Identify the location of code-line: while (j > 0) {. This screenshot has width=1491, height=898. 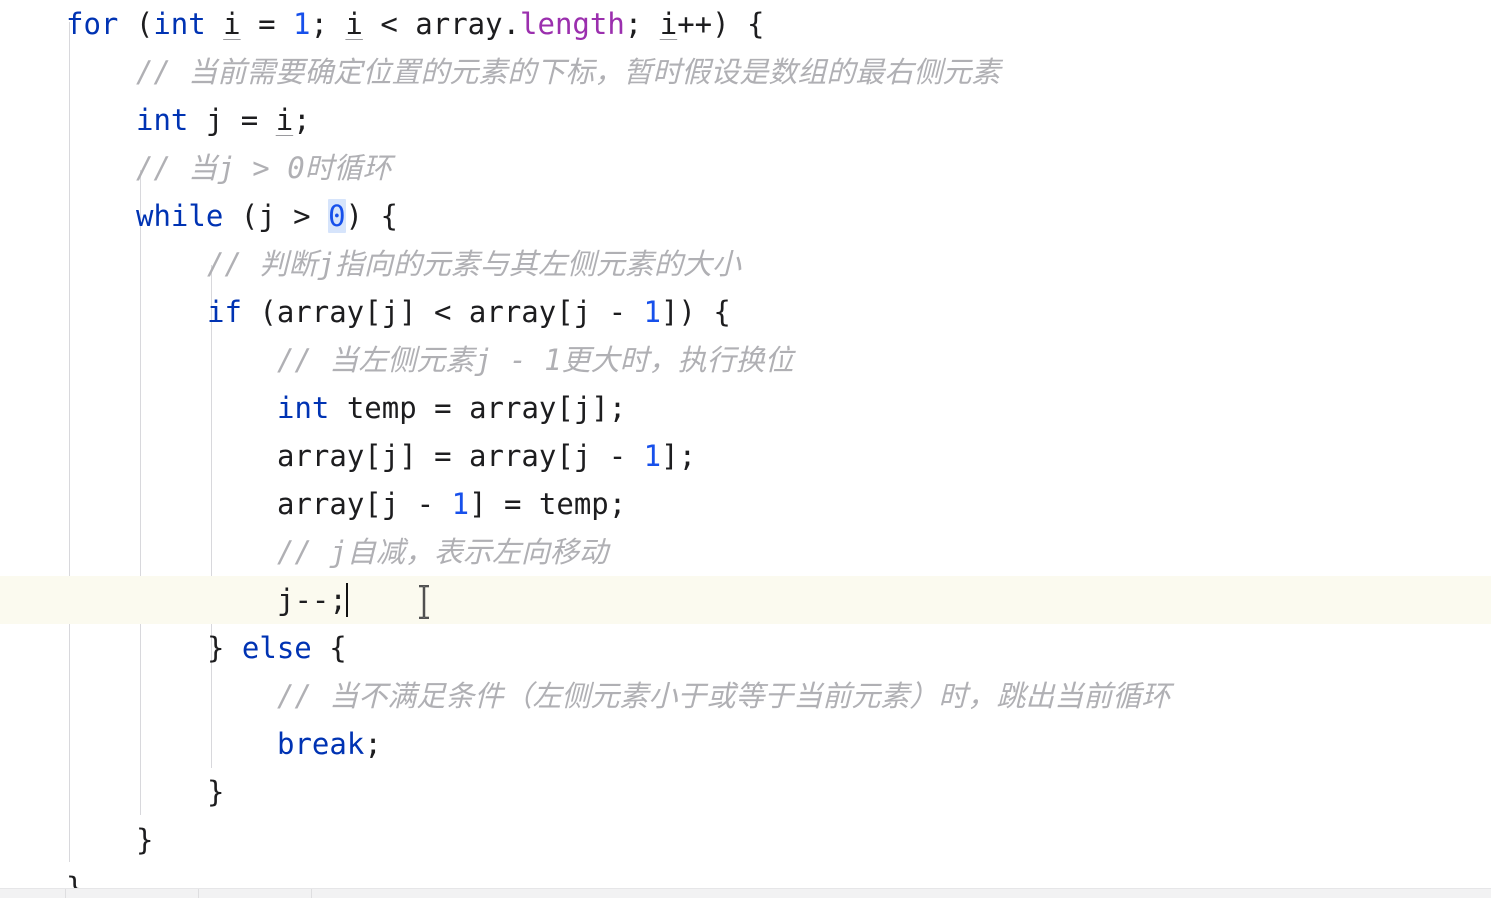
(745, 216).